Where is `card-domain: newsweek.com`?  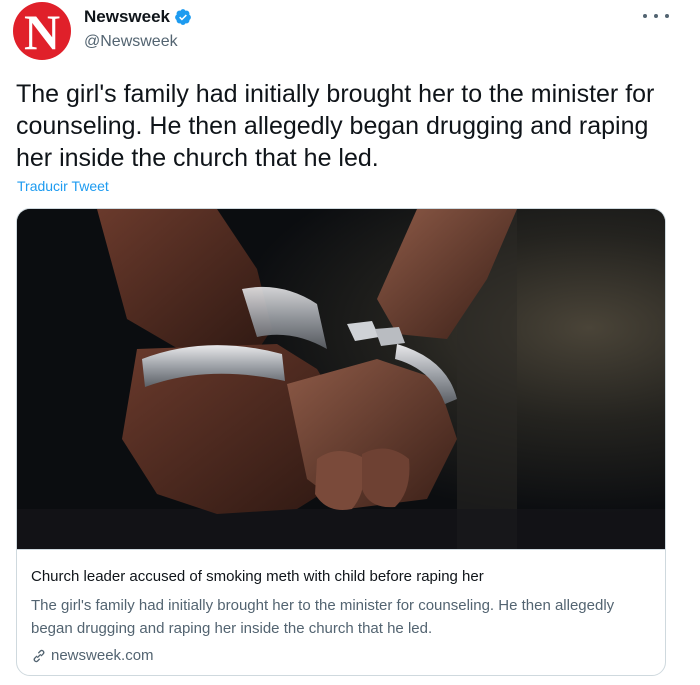
card-domain: newsweek.com is located at coordinates (92, 655).